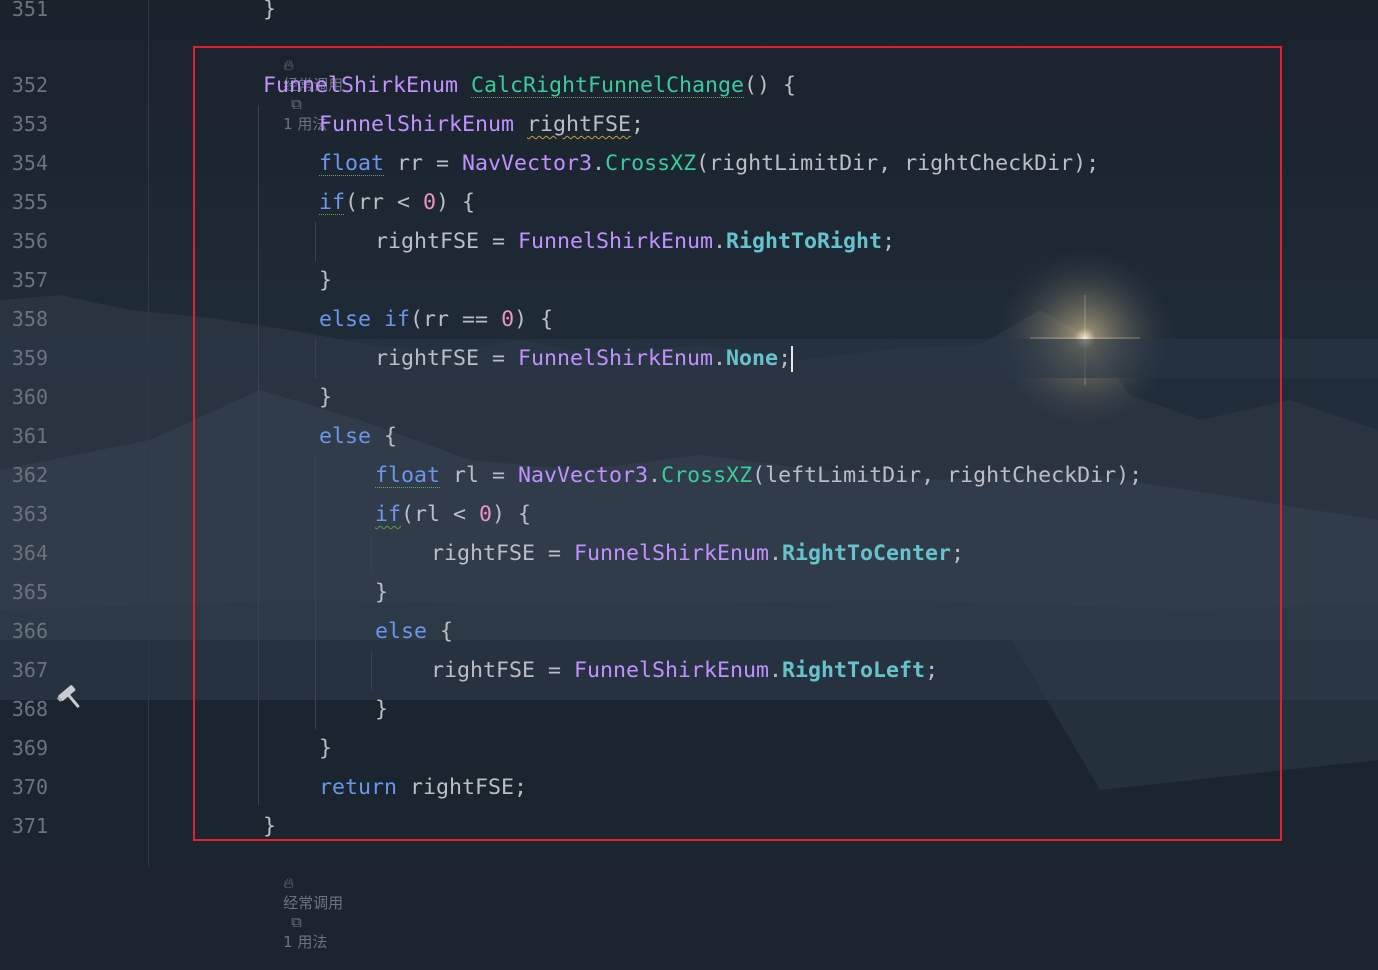  Describe the element at coordinates (29, 280) in the screenshot. I see `line-number: 357` at that location.